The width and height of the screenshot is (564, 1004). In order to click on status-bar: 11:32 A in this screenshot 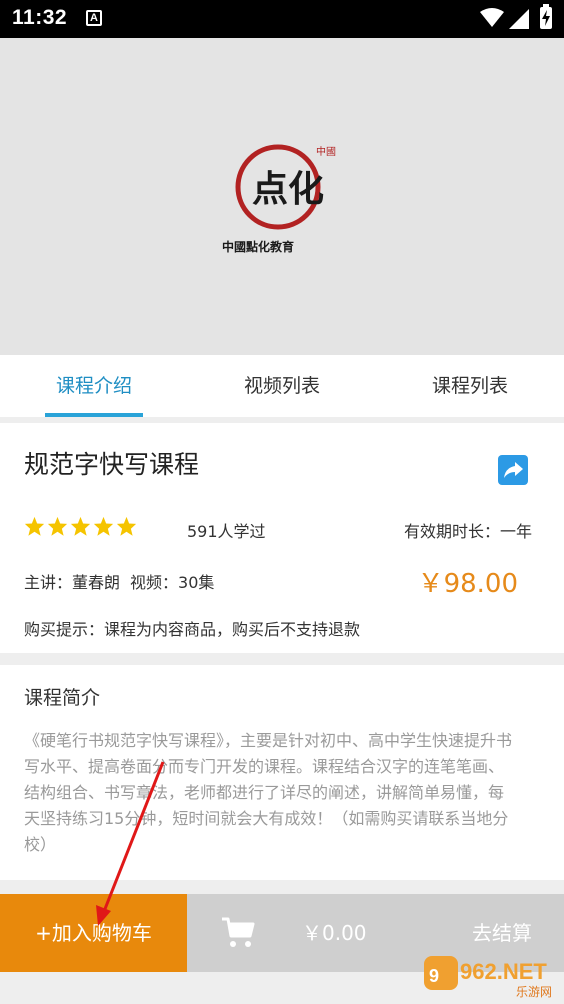, I will do `click(282, 19)`.